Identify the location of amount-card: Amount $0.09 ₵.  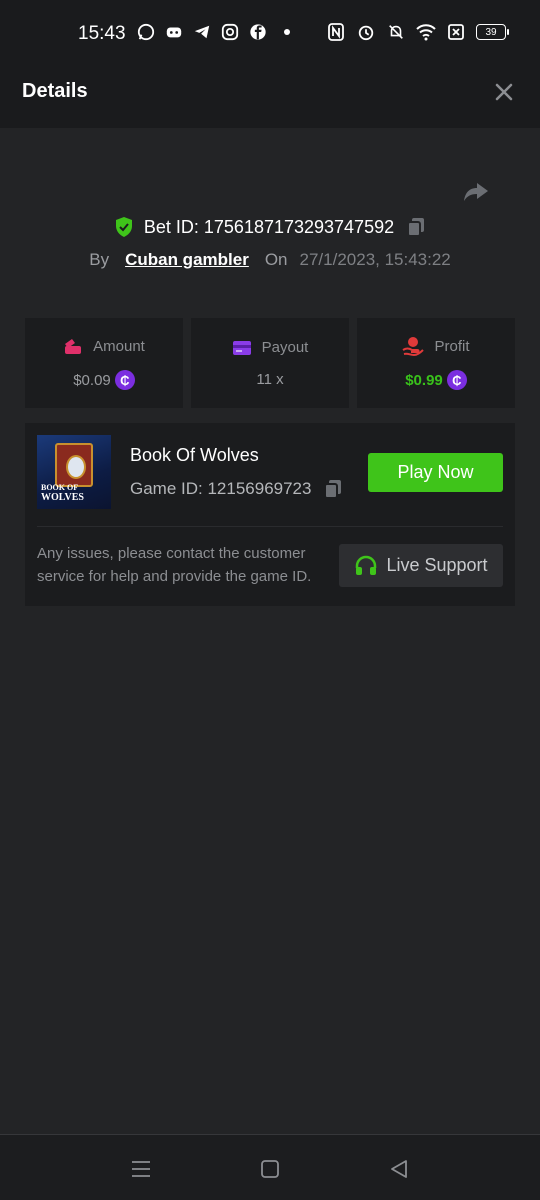
(104, 363).